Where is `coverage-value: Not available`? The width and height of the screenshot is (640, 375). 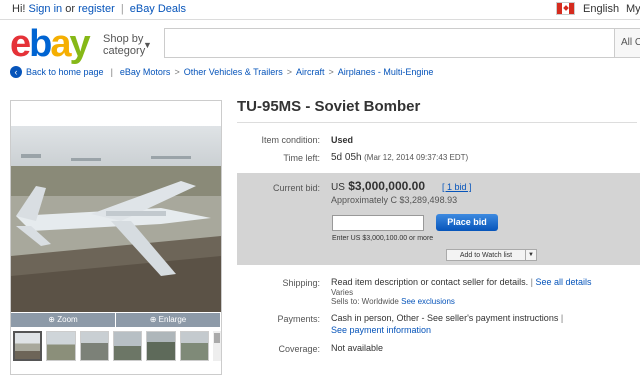
coverage-value: Not available is located at coordinates (357, 348).